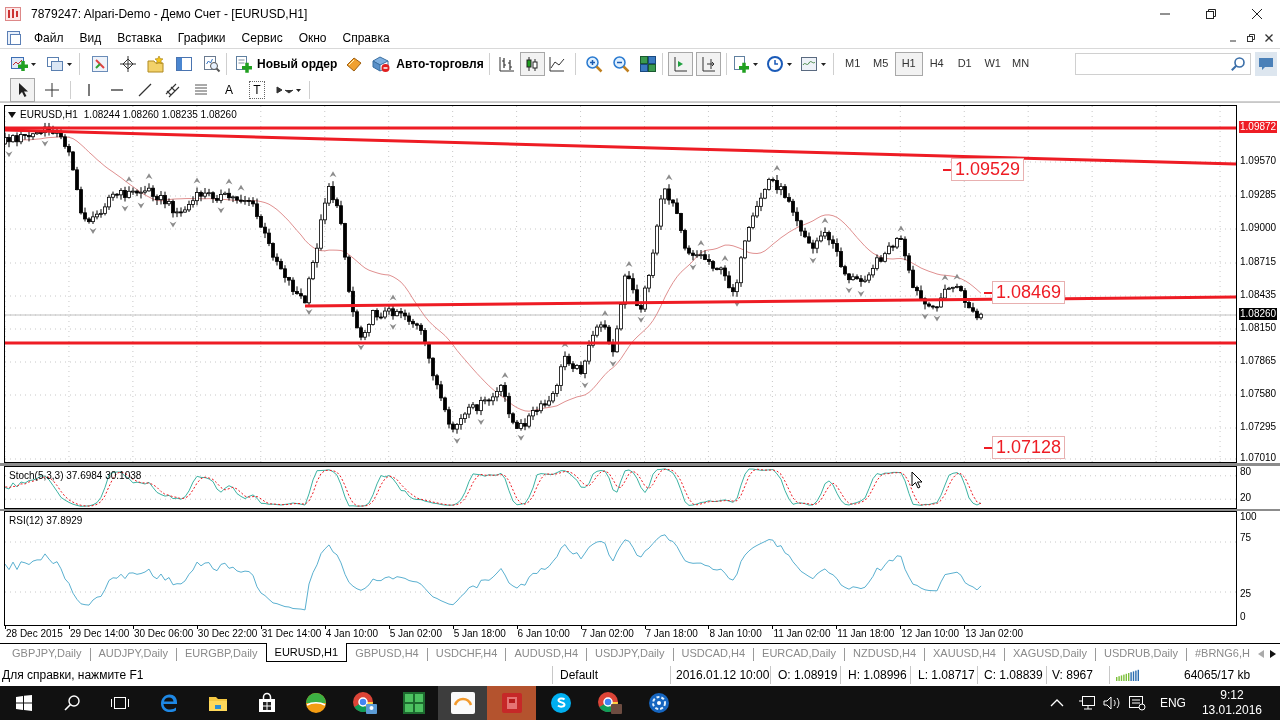 The height and width of the screenshot is (720, 1280). What do you see at coordinates (1136, 703) in the screenshot?
I see `notification-icon` at bounding box center [1136, 703].